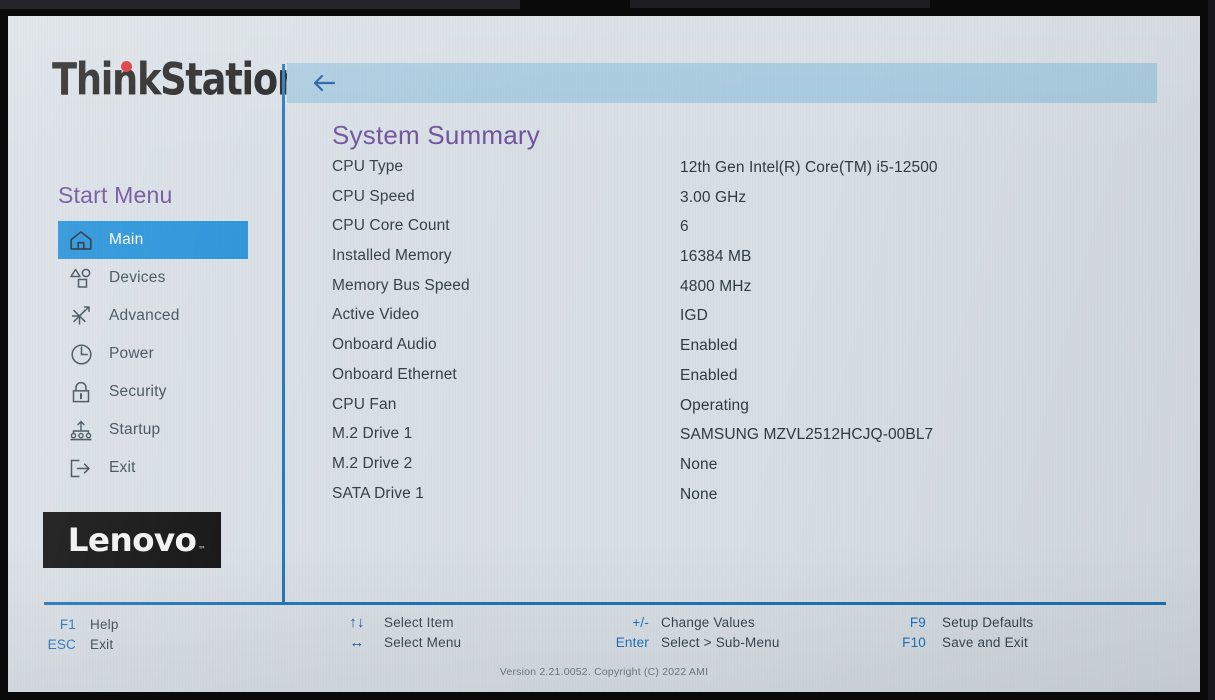 The image size is (1215, 700). What do you see at coordinates (144, 315) in the screenshot?
I see `sidebar-item-label: Advanced` at bounding box center [144, 315].